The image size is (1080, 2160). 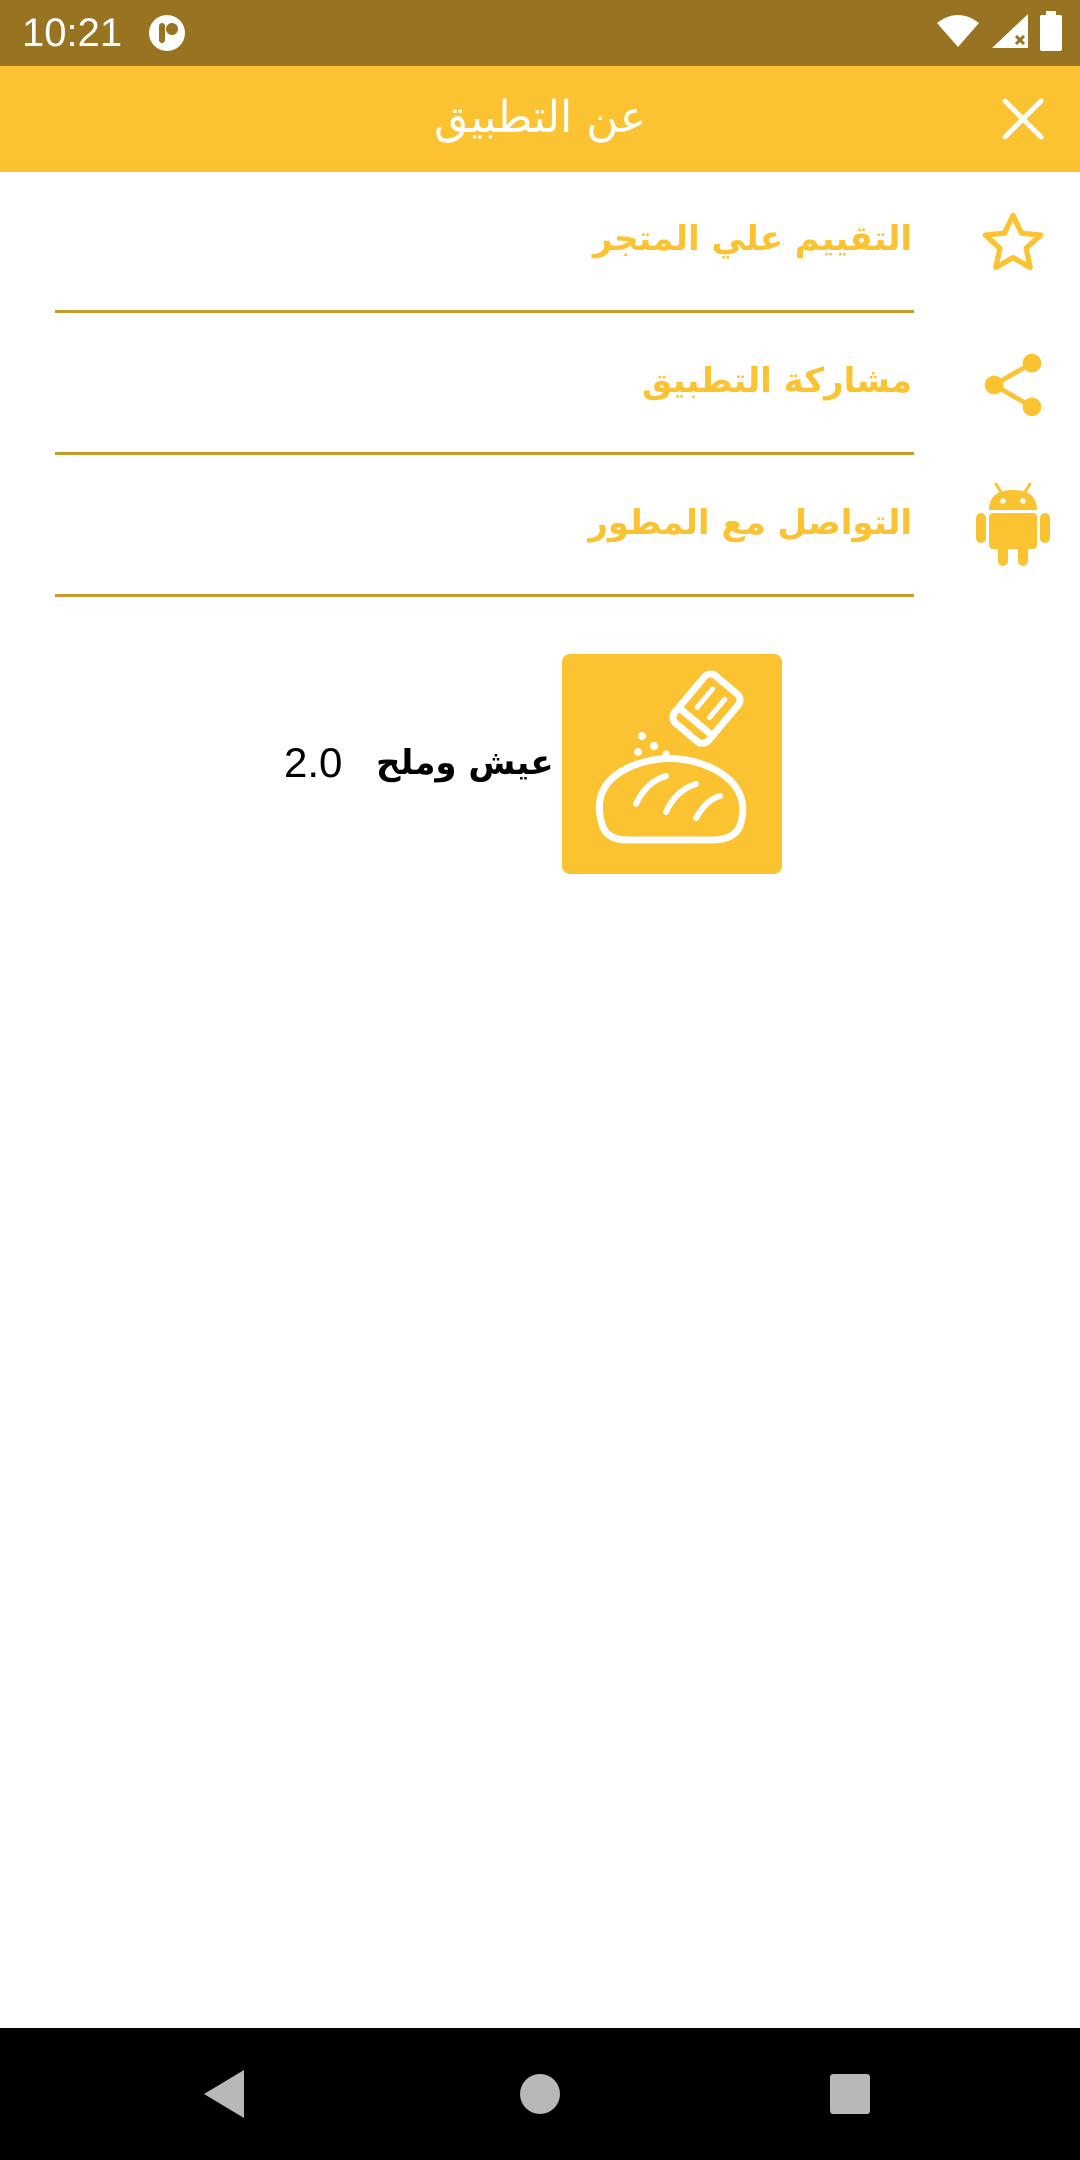 What do you see at coordinates (1013, 385) in the screenshot?
I see `share-icon` at bounding box center [1013, 385].